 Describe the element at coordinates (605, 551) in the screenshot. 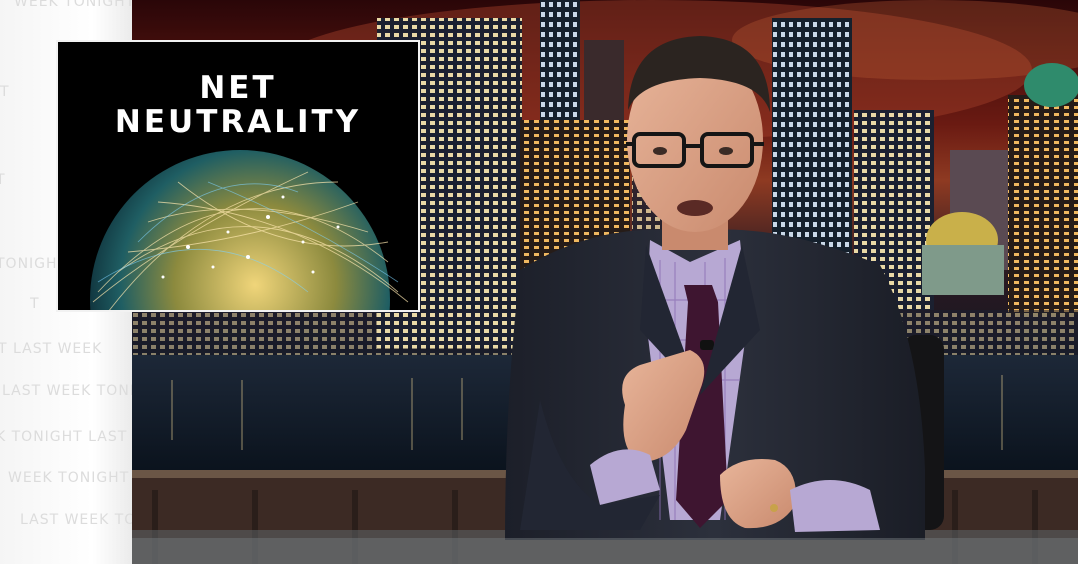

I see `desk` at that location.